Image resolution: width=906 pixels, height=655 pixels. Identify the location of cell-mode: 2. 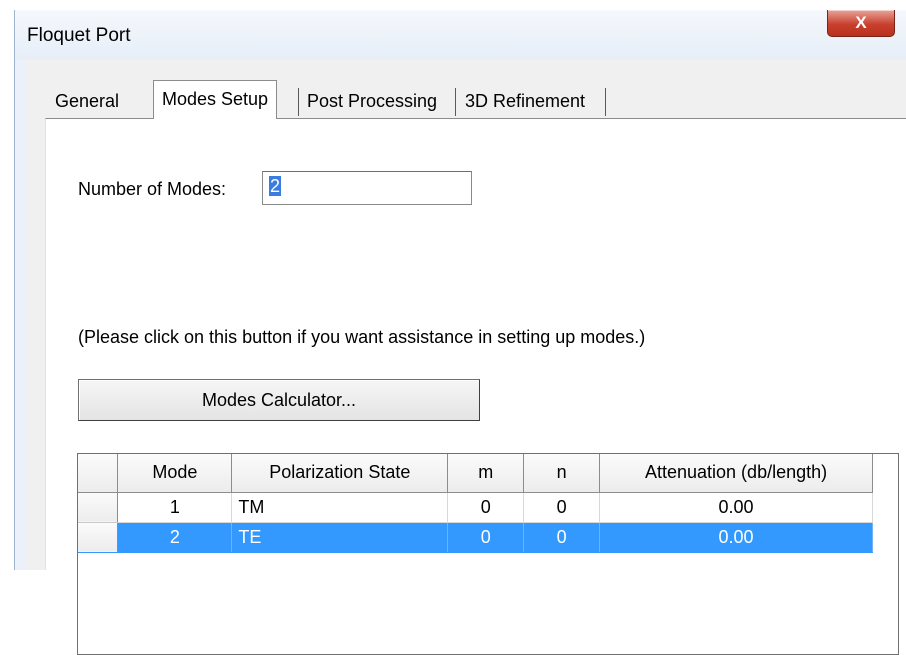
(175, 537).